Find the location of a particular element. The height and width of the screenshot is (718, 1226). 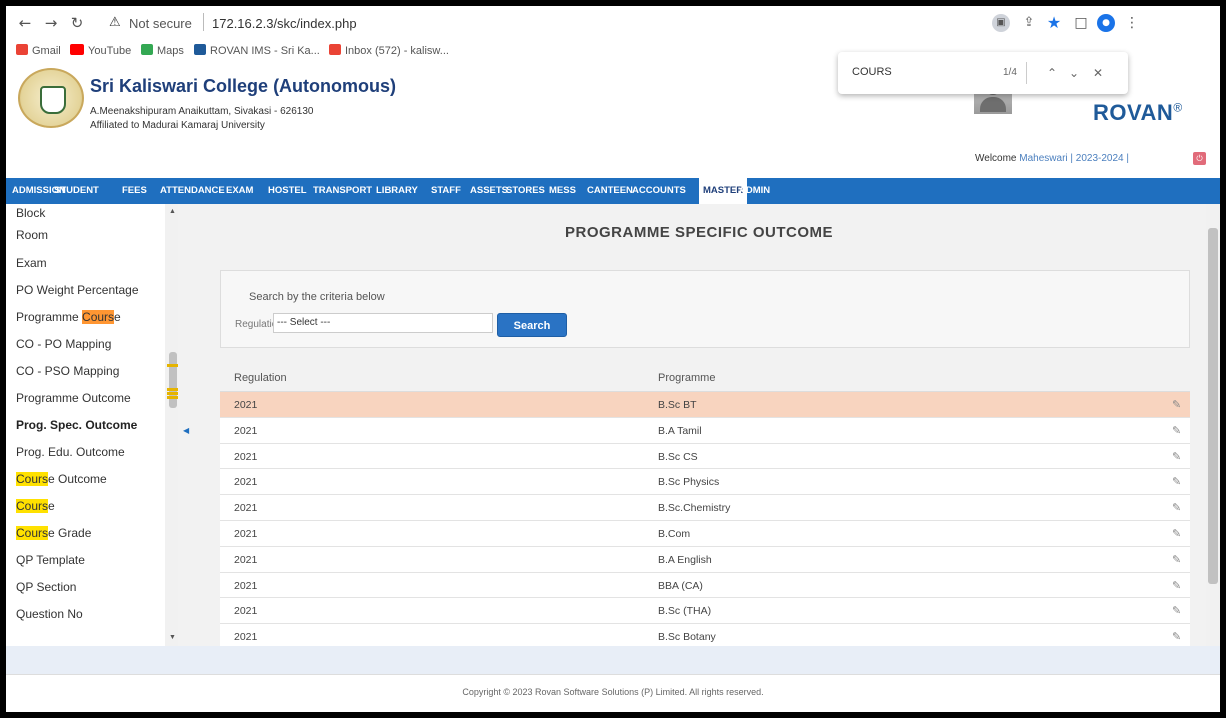

sidebar-scrollbar is located at coordinates (171, 425).